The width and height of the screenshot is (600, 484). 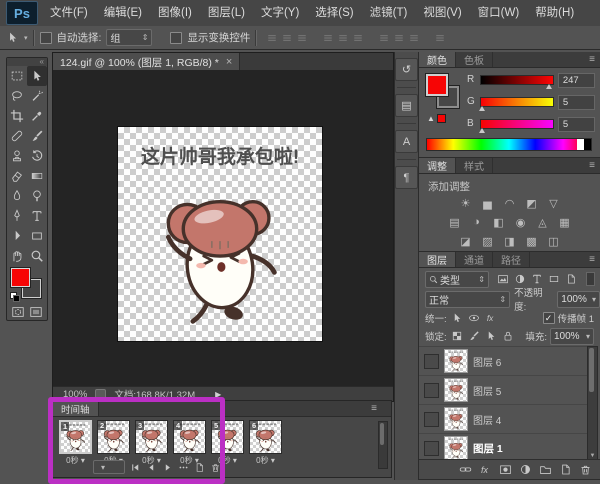 What do you see at coordinates (543, 222) in the screenshot?
I see `channel-mixer-icon: ◬` at bounding box center [543, 222].